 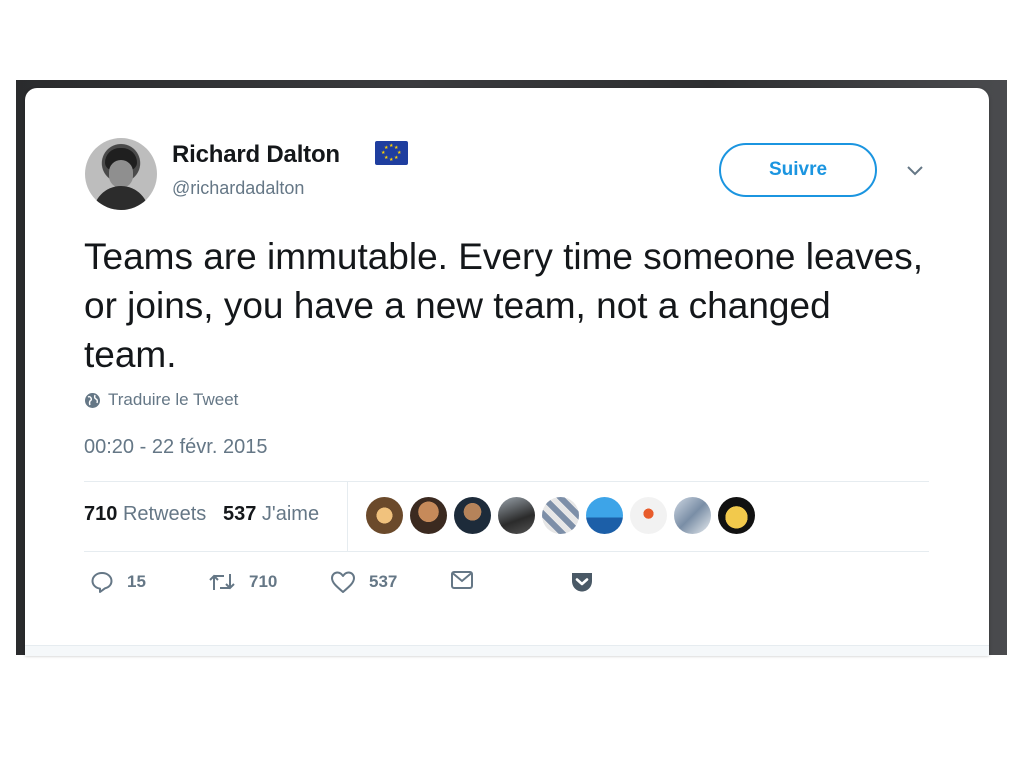 What do you see at coordinates (343, 582) in the screenshot?
I see `heart-icon` at bounding box center [343, 582].